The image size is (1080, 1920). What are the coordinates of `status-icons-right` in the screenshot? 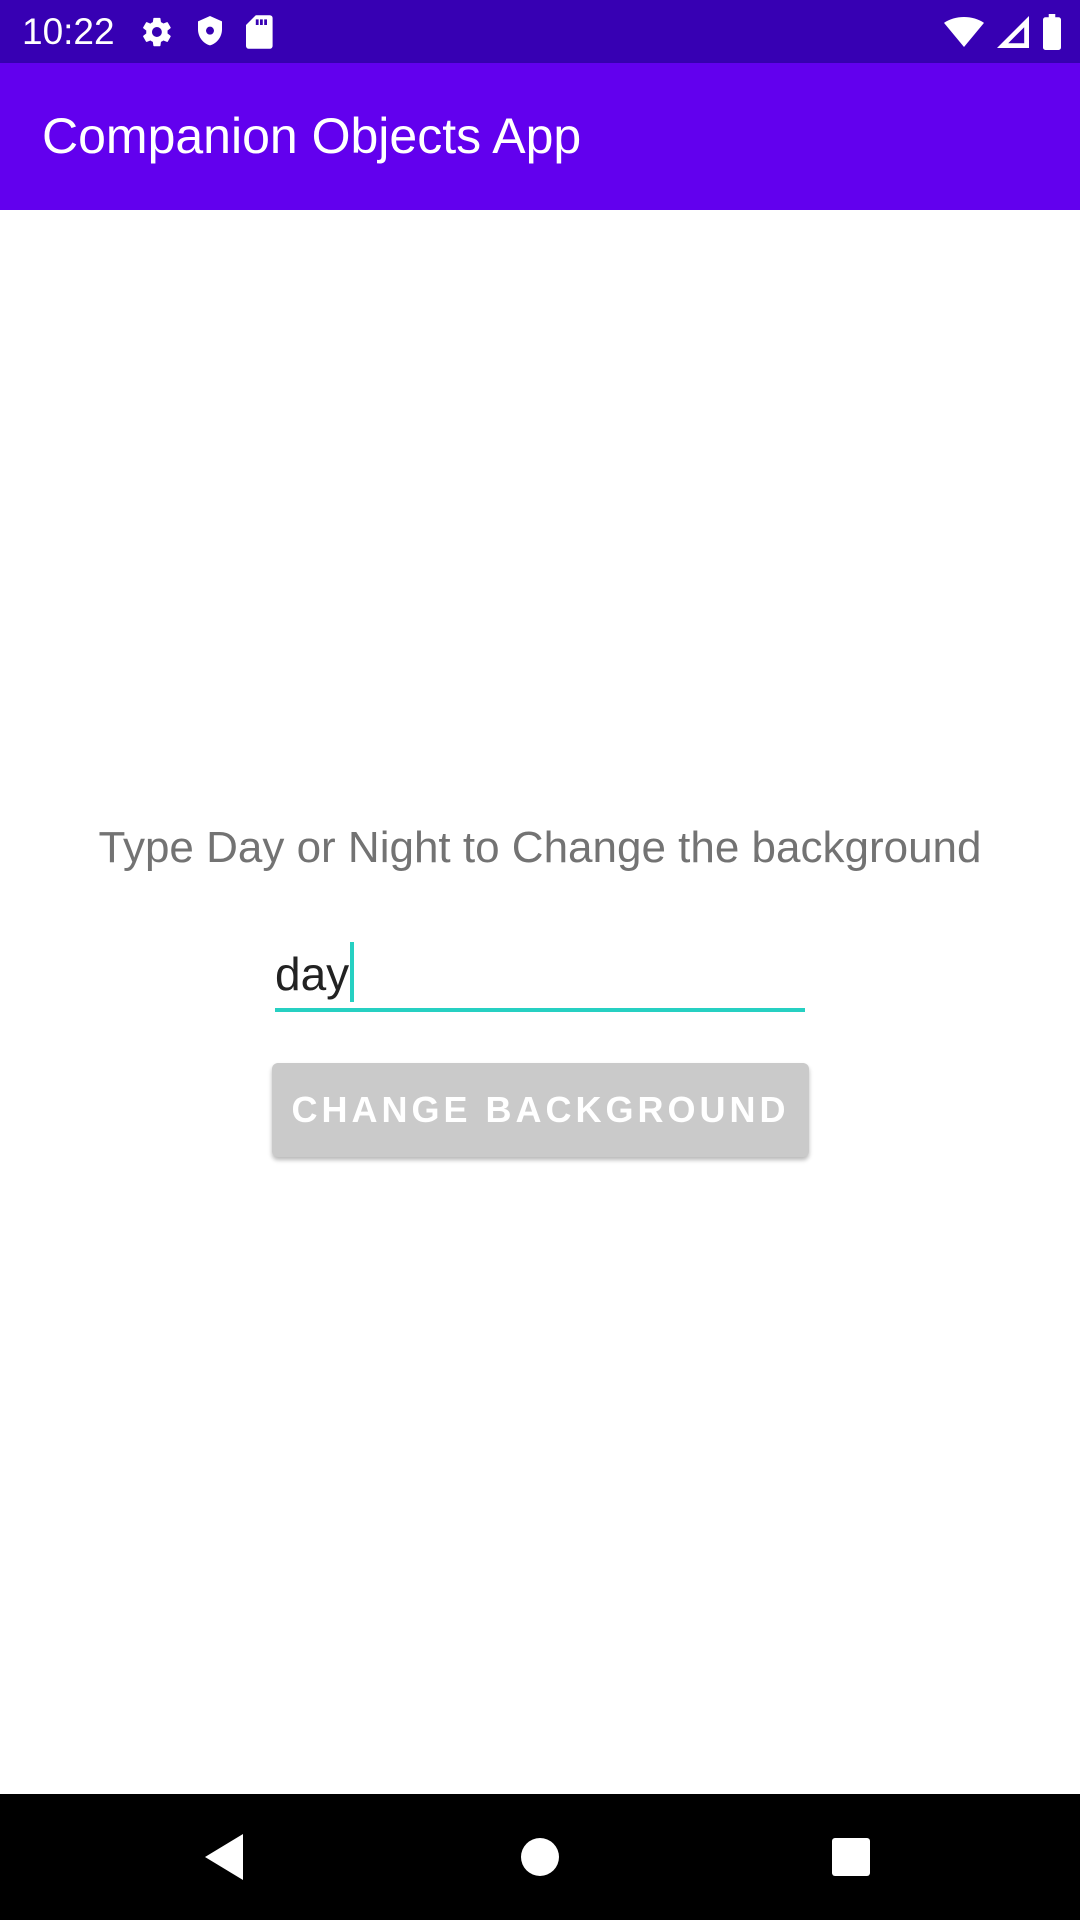 It's located at (997, 32).